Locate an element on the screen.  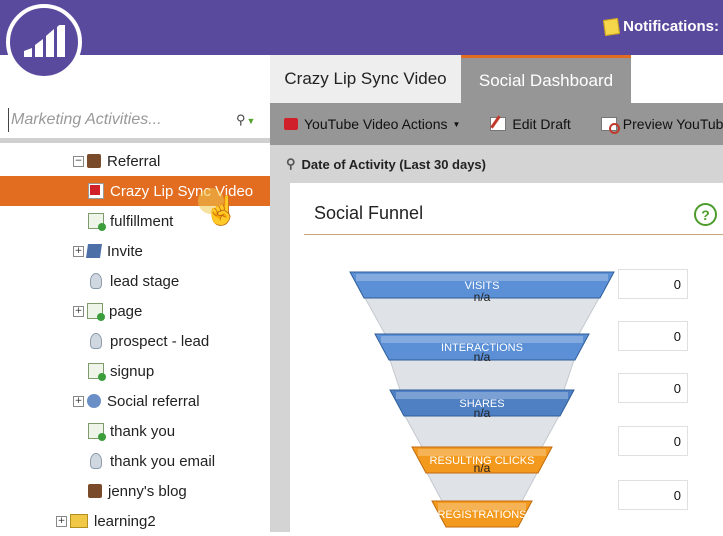
notifications-label: Notifications: is located at coordinates (671, 26).